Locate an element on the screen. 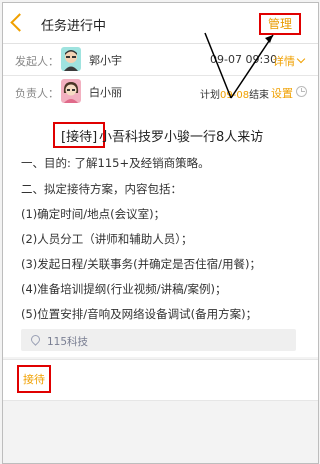 This screenshot has height=464, width=320. arrowhead is located at coordinates (269, 39).